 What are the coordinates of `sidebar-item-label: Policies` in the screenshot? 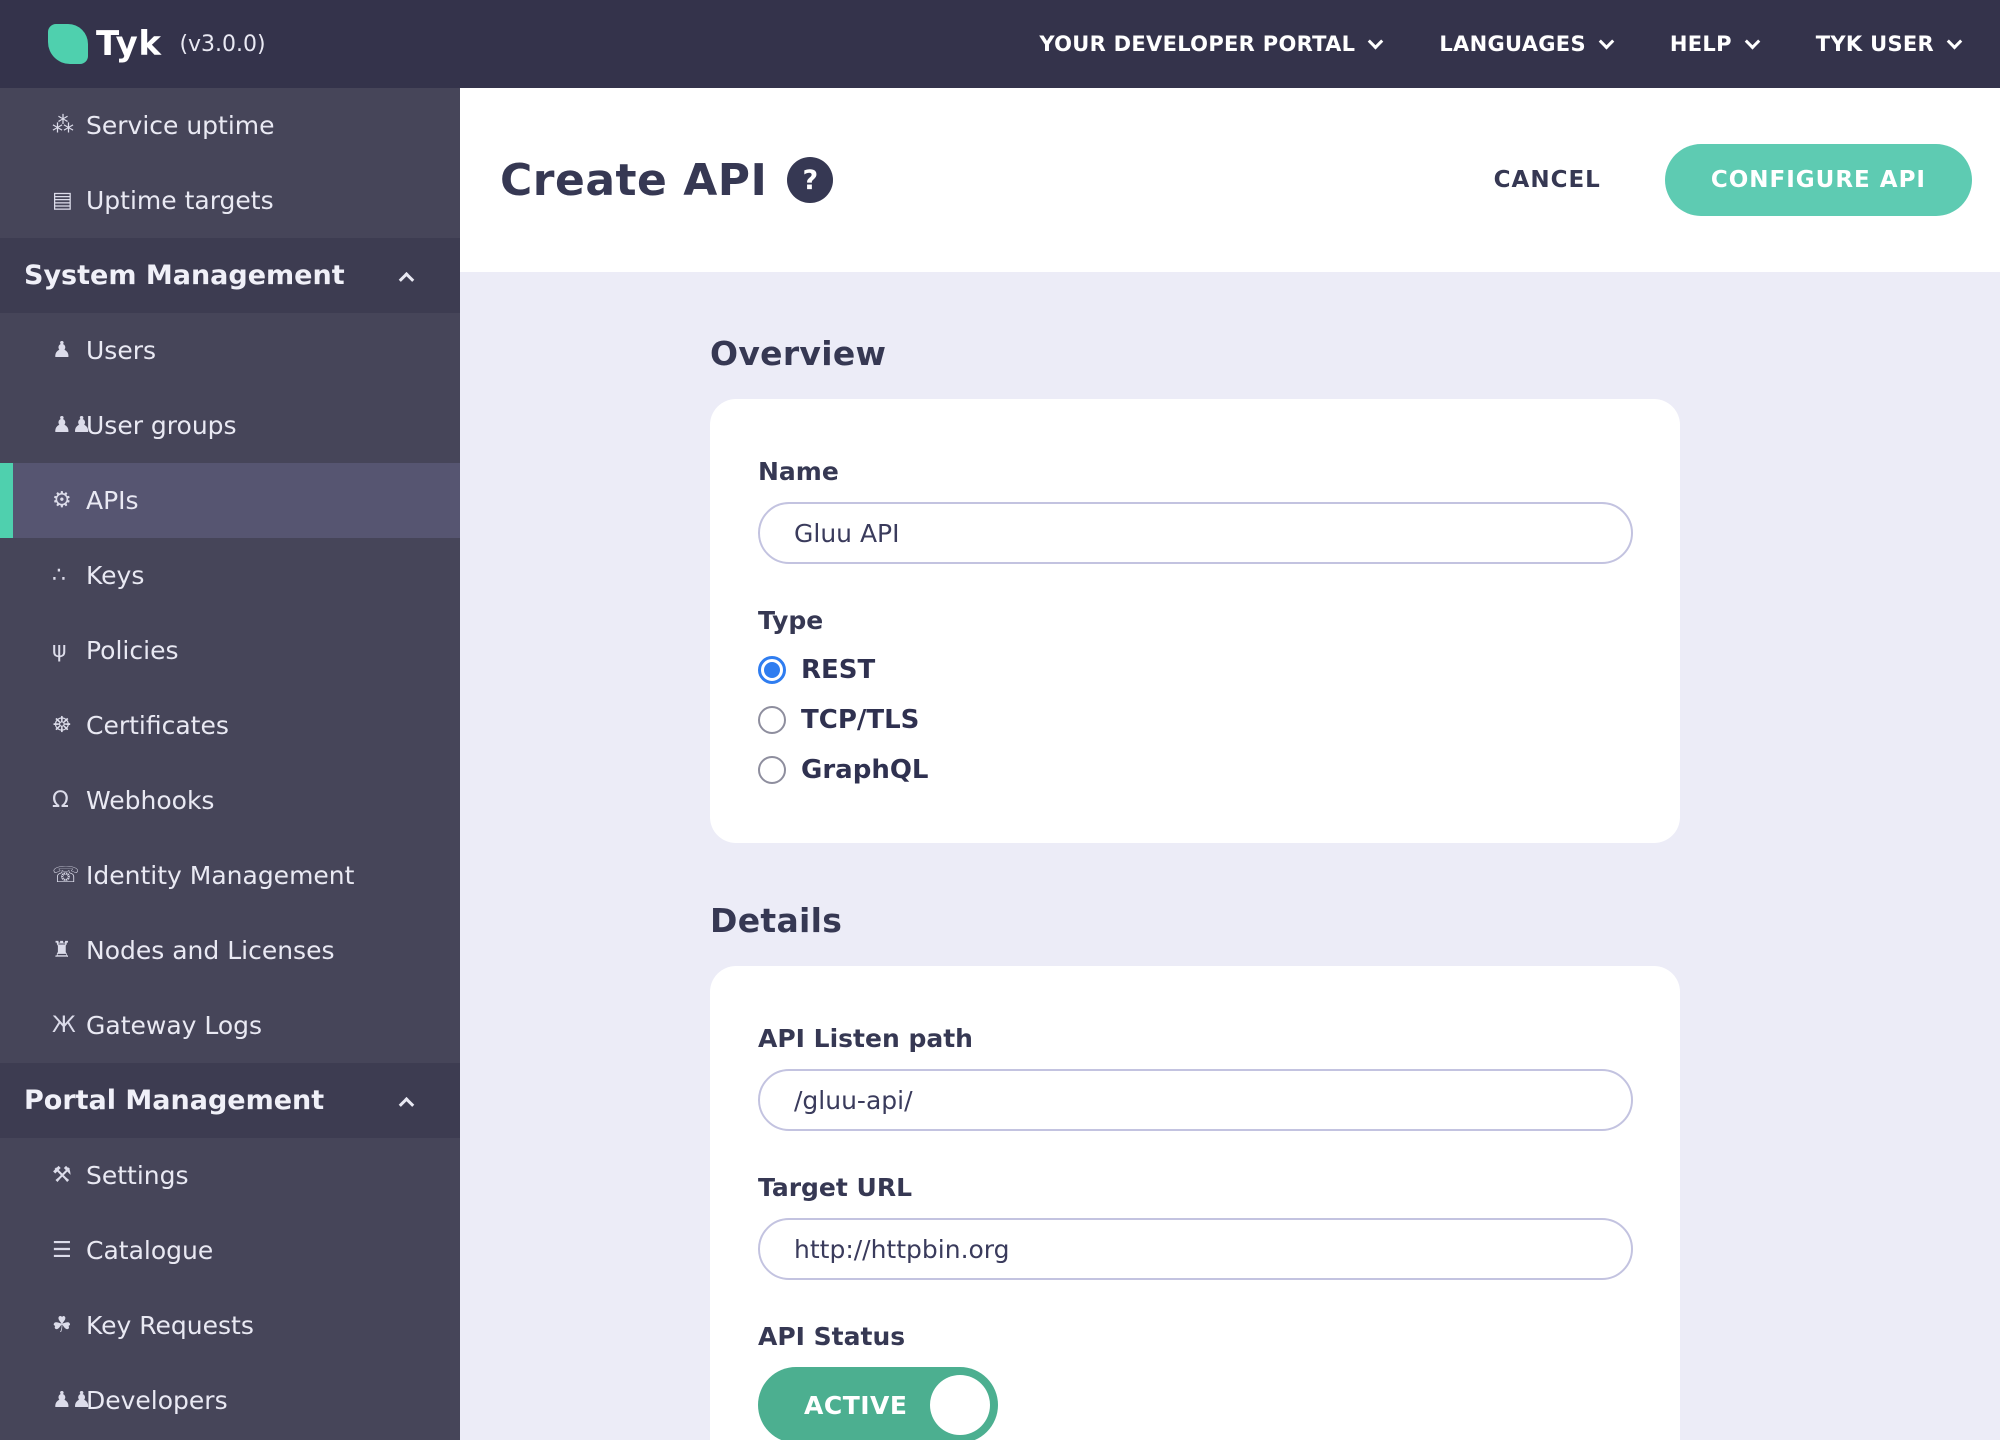 It's located at (132, 650).